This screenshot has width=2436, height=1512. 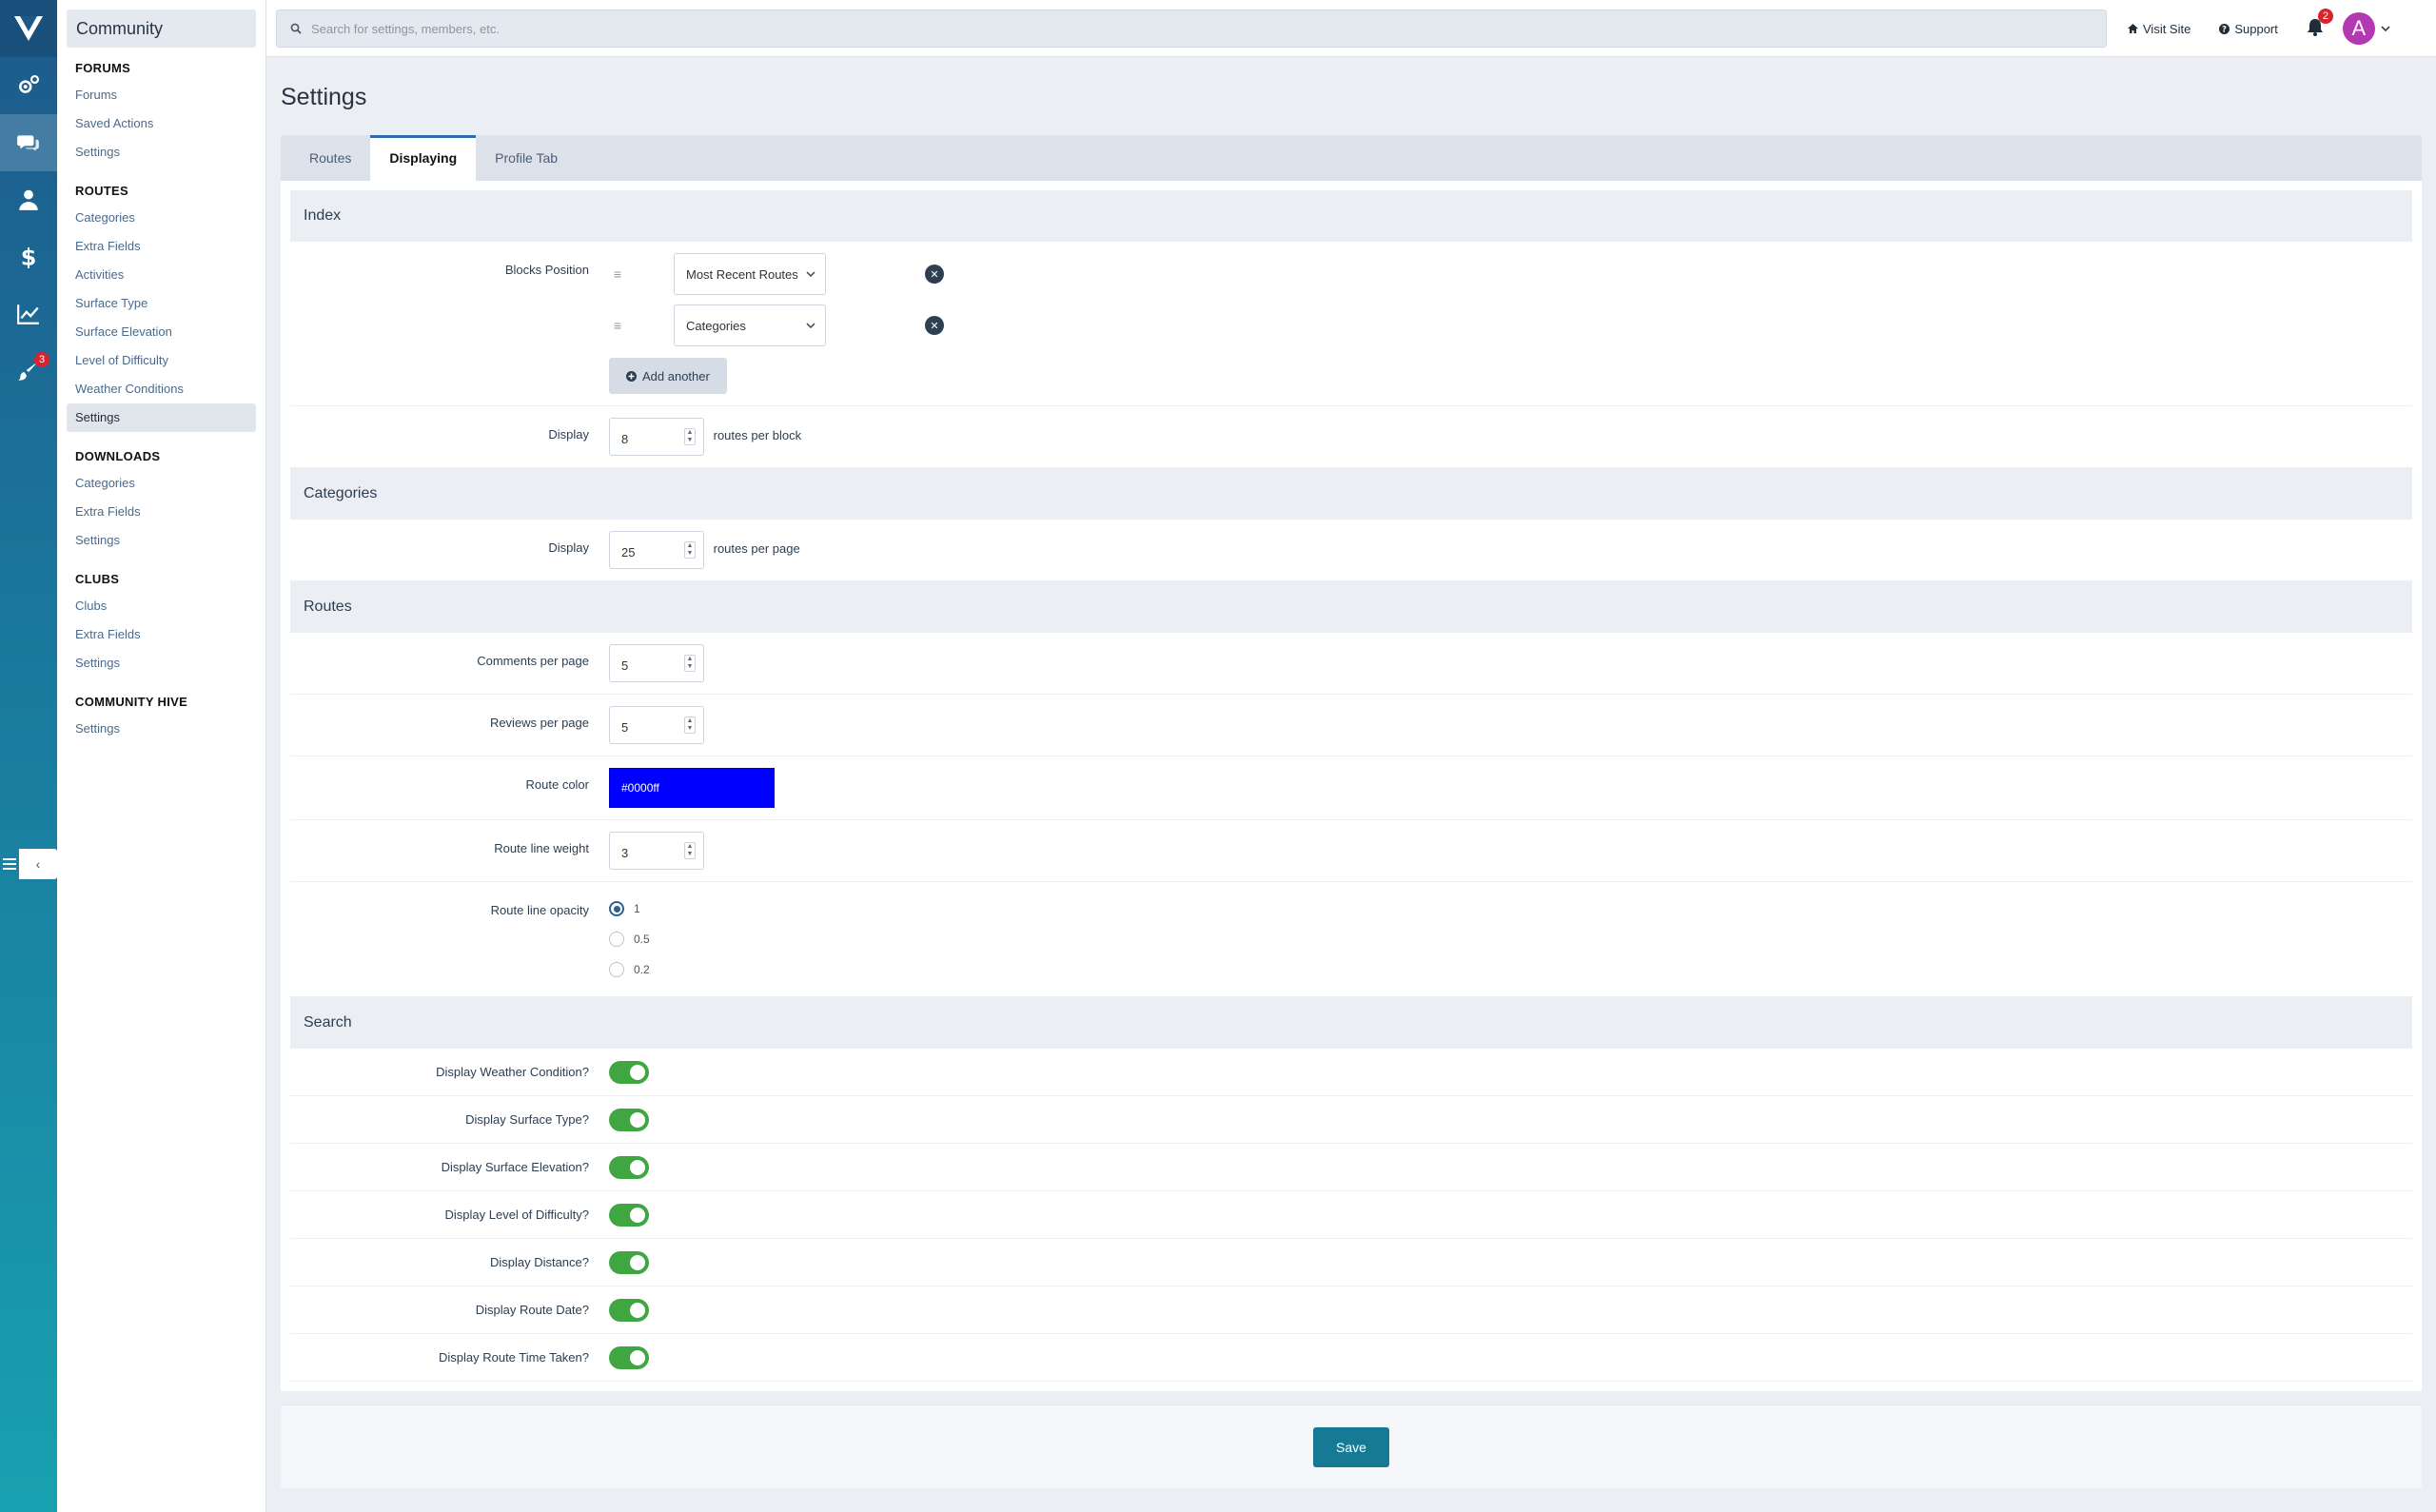 I want to click on comments-per-page-stepper: 5 ▲ ▼, so click(x=656, y=663).